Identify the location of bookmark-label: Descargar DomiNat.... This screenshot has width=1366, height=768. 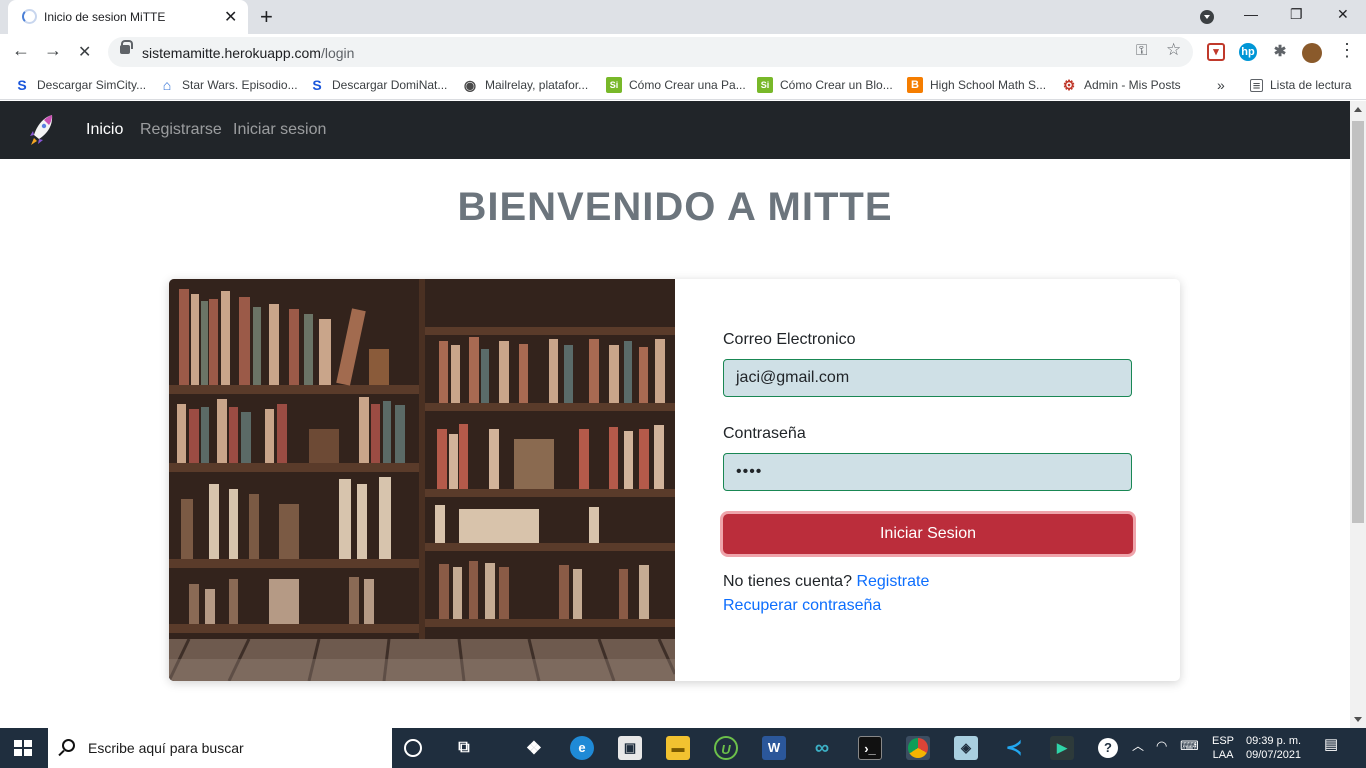
(390, 85).